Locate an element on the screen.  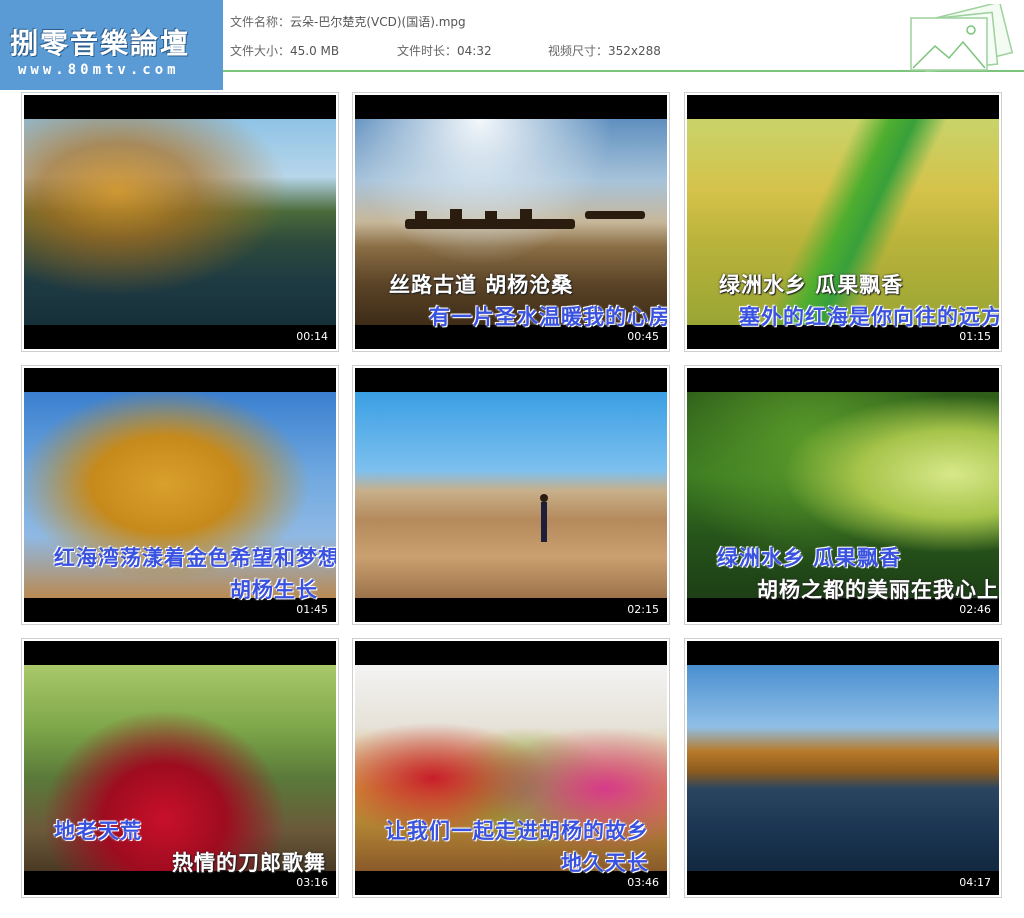
thumbnail-screen: 绿洲水乡 瓜果飘香 胡杨之都的美丽在我心上 02:46 is located at coordinates (843, 495).